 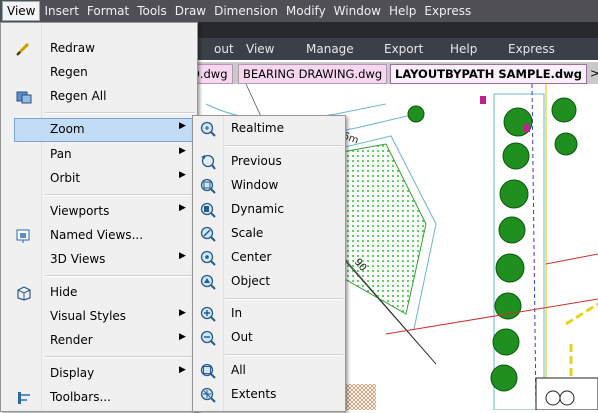 What do you see at coordinates (256, 161) in the screenshot?
I see `zoom-item-label: Previous` at bounding box center [256, 161].